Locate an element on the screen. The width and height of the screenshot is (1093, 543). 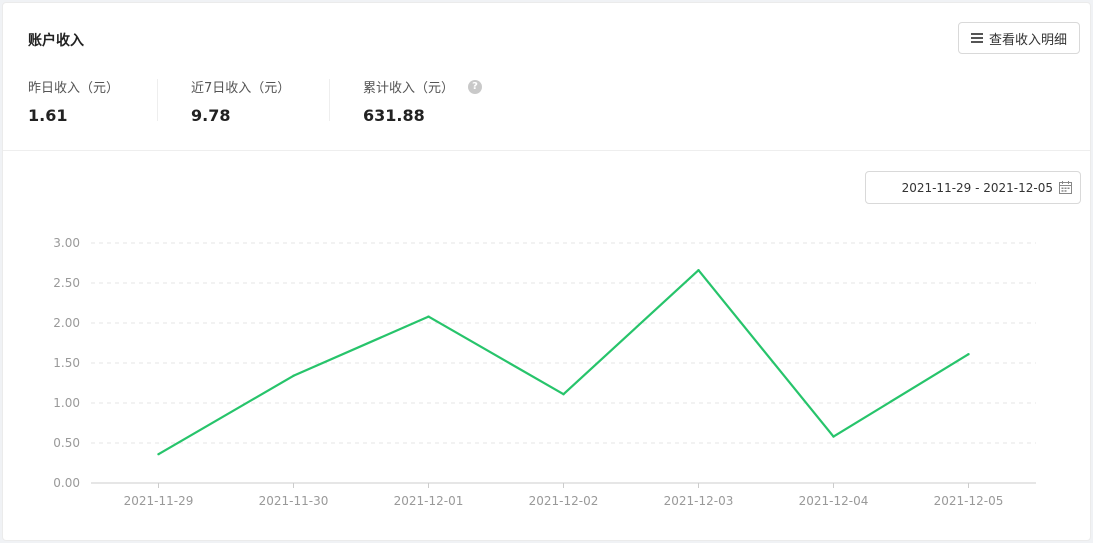
y-tick-label: 2.50 is located at coordinates (66, 283).